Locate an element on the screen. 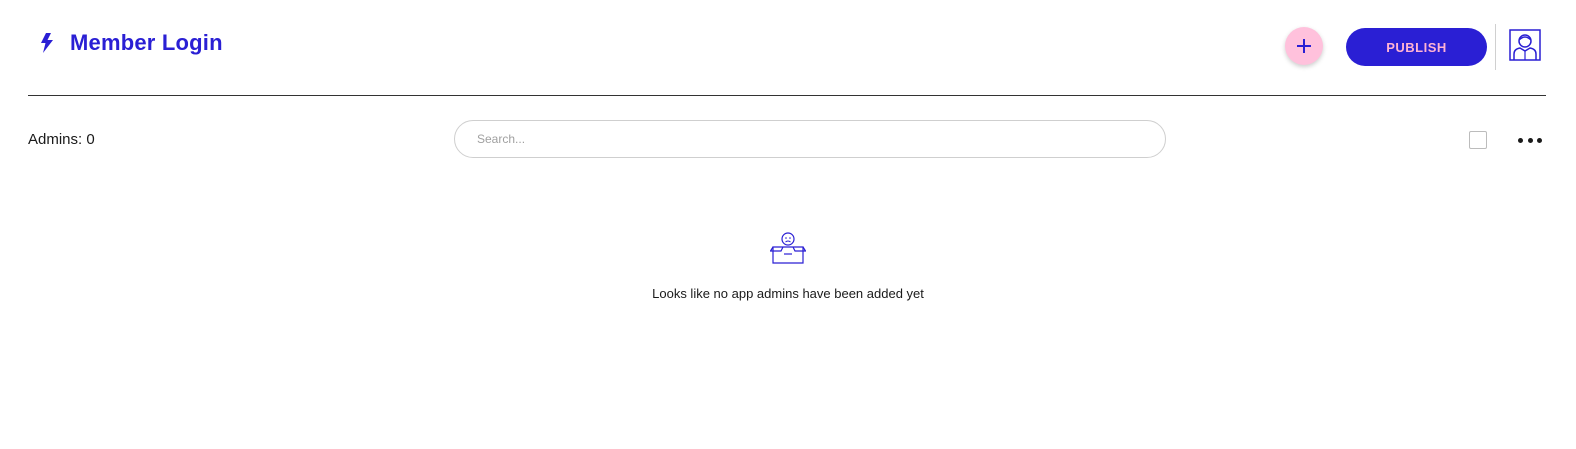 Image resolution: width=1576 pixels, height=449 pixels. add-button is located at coordinates (1304, 46).